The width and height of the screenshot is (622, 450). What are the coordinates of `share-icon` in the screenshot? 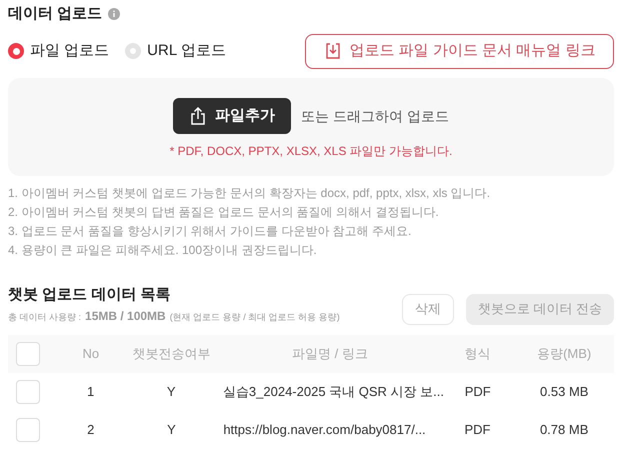 It's located at (198, 116).